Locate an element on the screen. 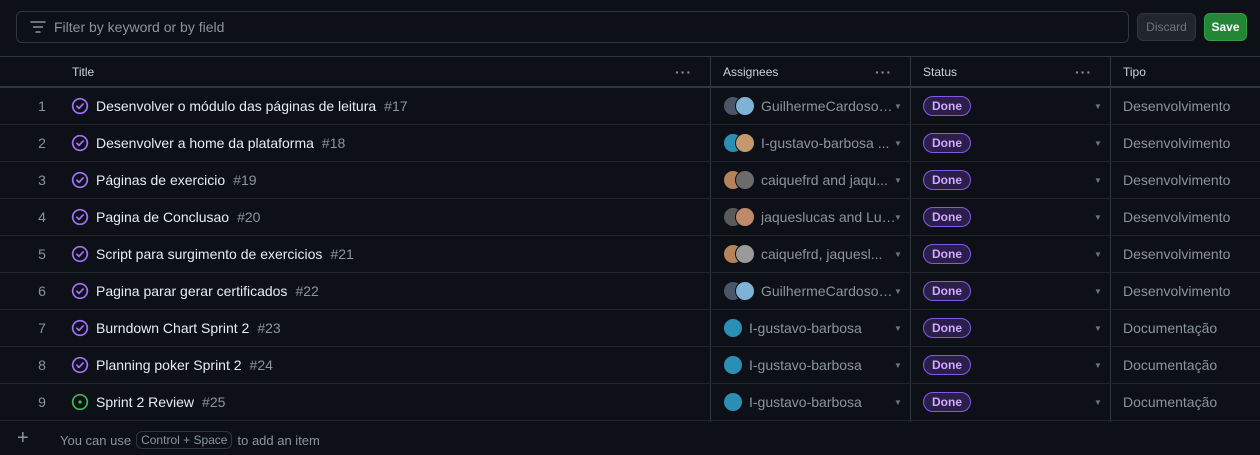  column-header-status: Status is located at coordinates (940, 72).